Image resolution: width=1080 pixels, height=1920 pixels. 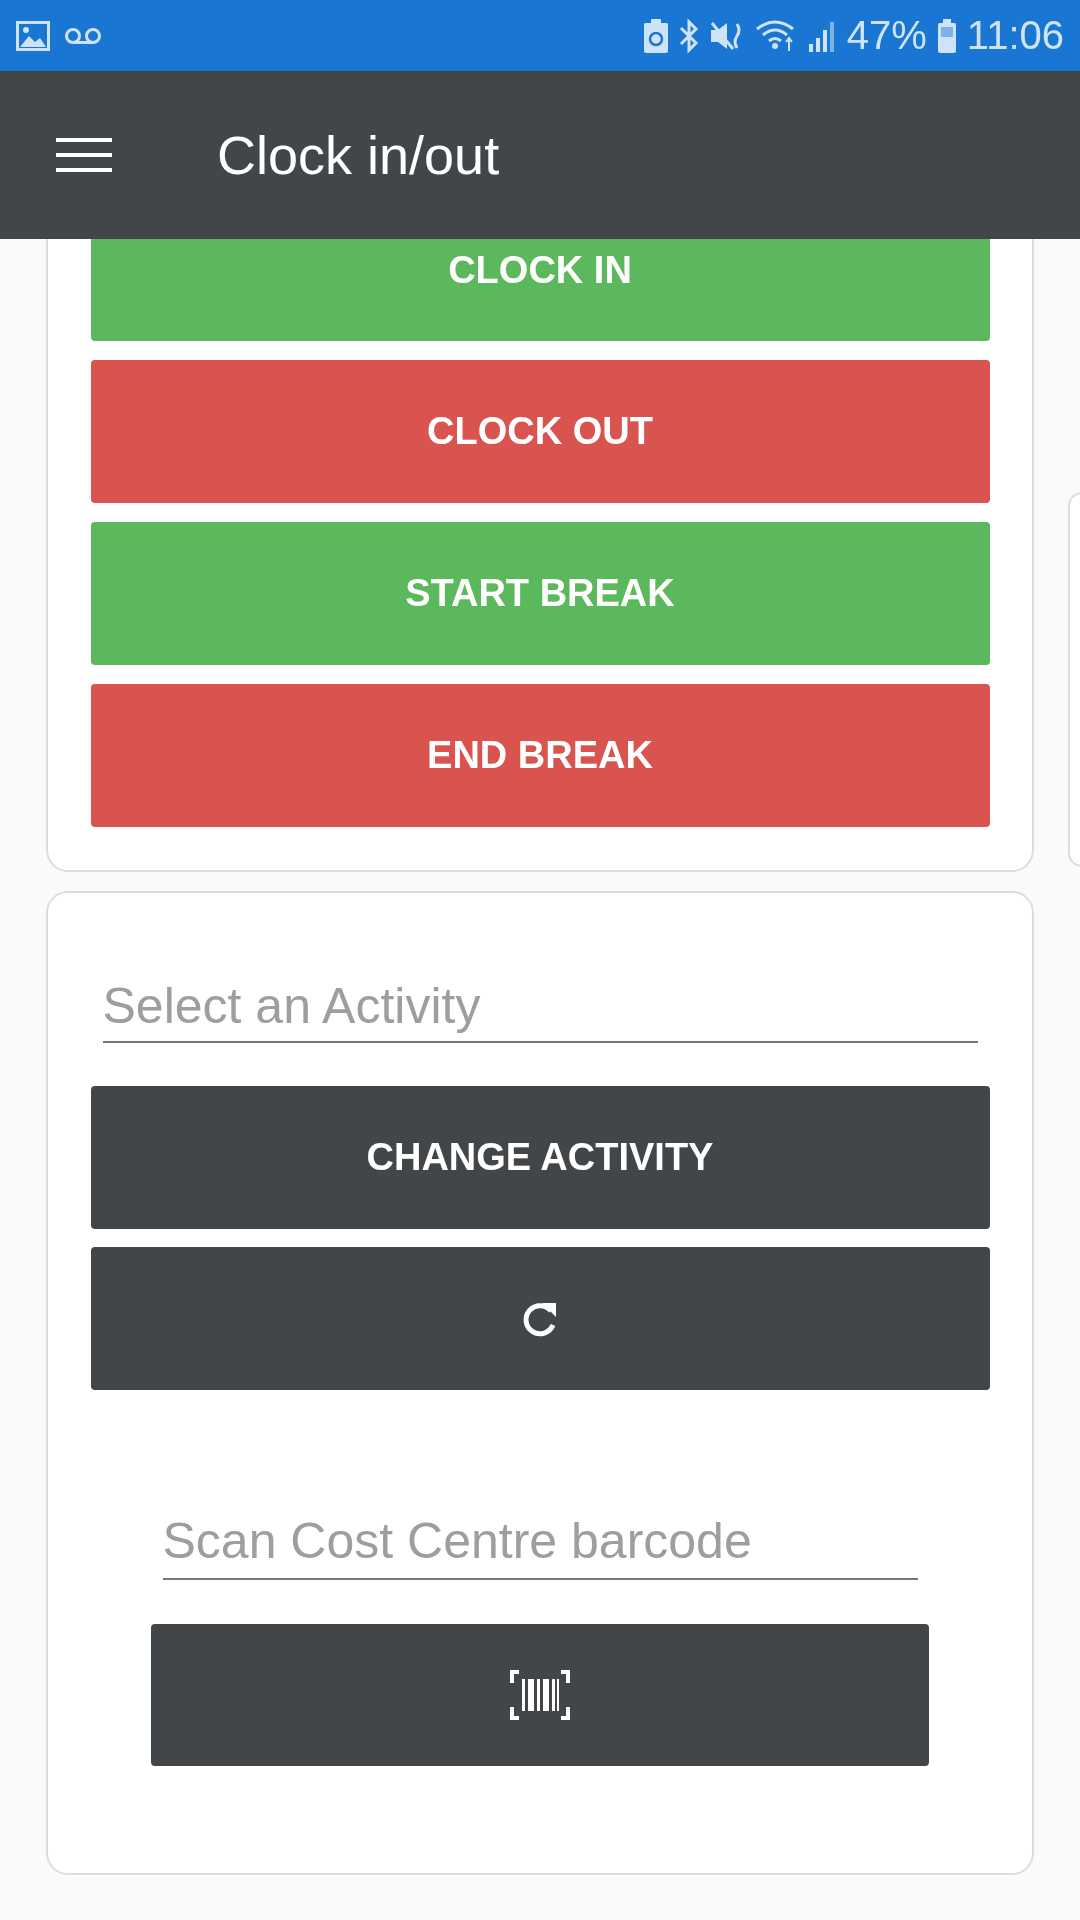 I want to click on battery-icon, so click(x=946, y=35).